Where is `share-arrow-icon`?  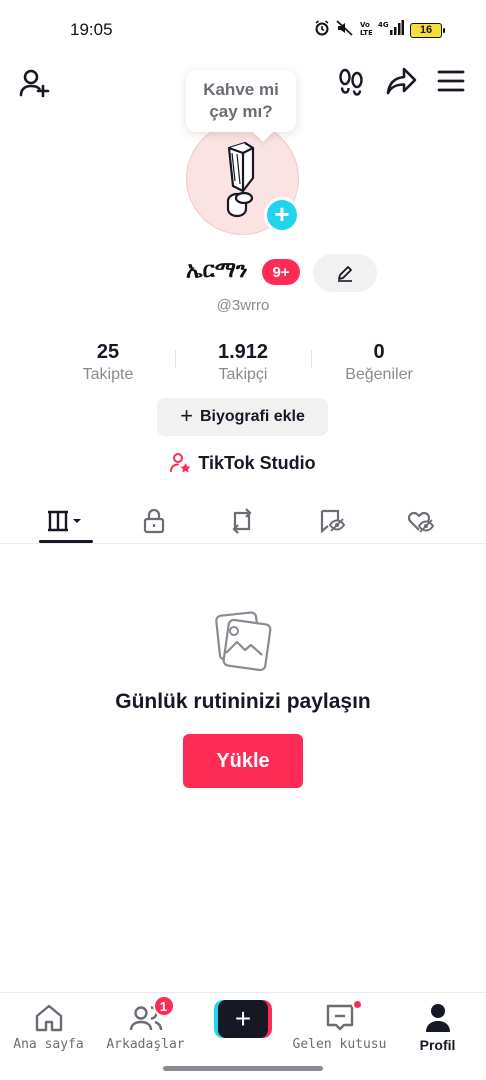
share-arrow-icon is located at coordinates (401, 81).